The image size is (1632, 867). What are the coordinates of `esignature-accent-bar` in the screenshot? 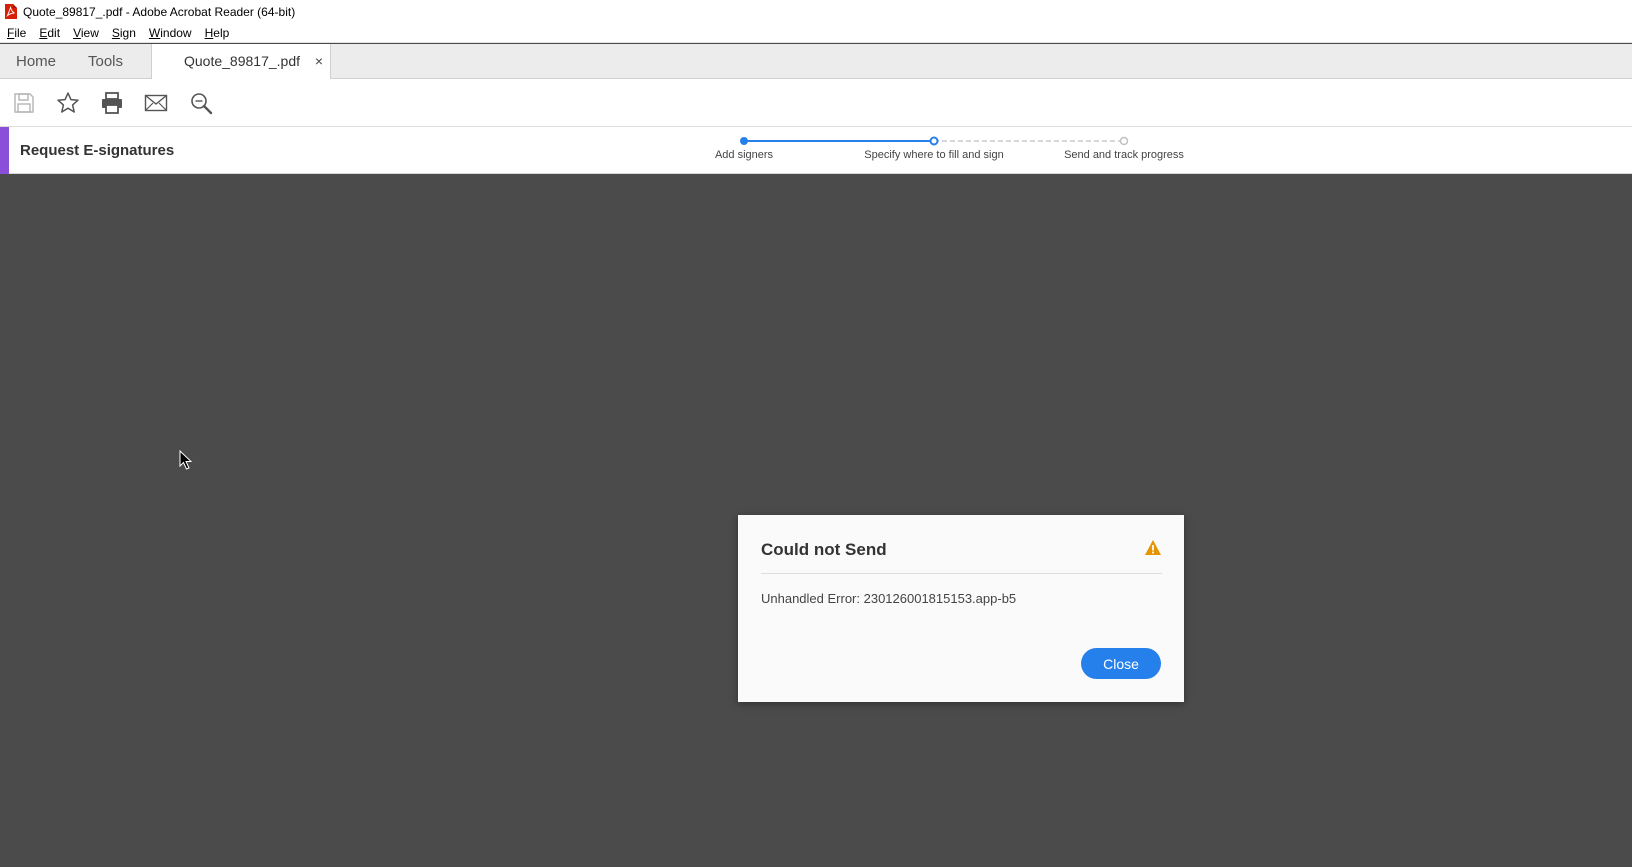 It's located at (4, 150).